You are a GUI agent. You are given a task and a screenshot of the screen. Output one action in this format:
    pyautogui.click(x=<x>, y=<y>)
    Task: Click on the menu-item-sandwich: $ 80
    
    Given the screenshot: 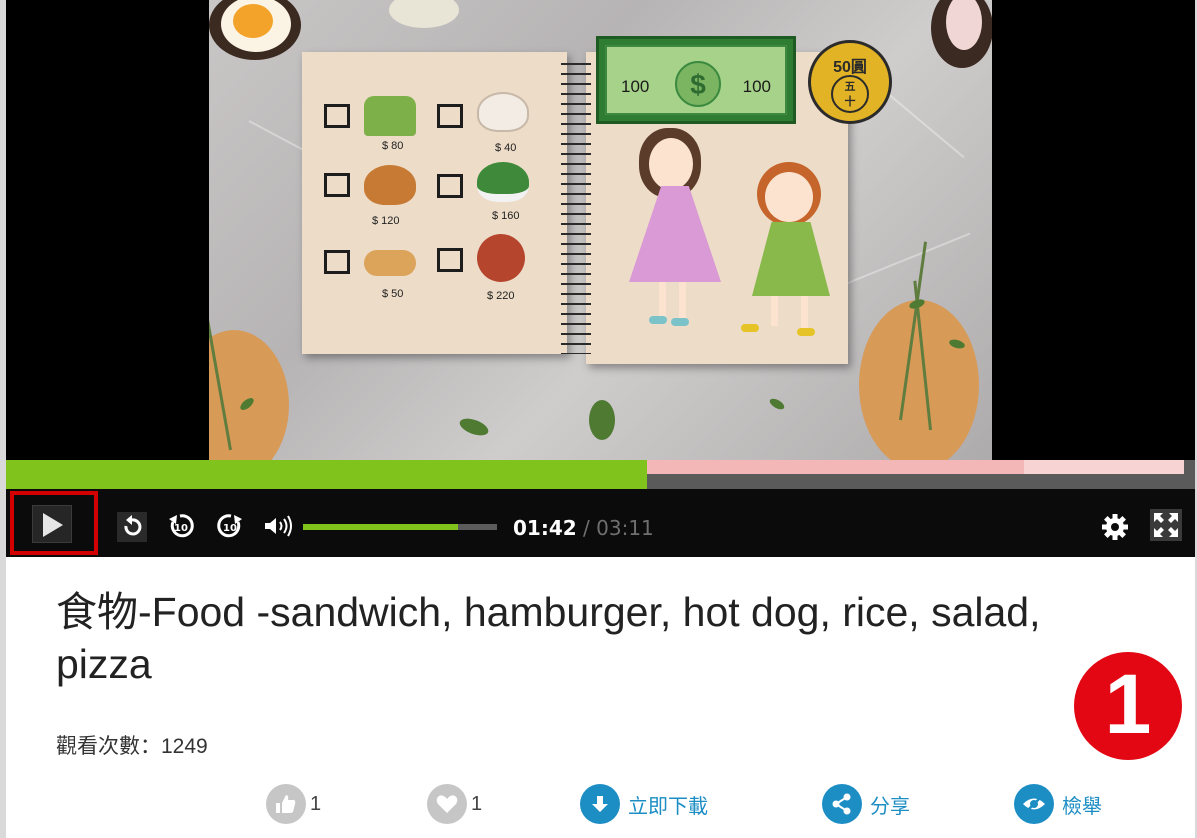 What is the action you would take?
    pyautogui.click(x=384, y=126)
    